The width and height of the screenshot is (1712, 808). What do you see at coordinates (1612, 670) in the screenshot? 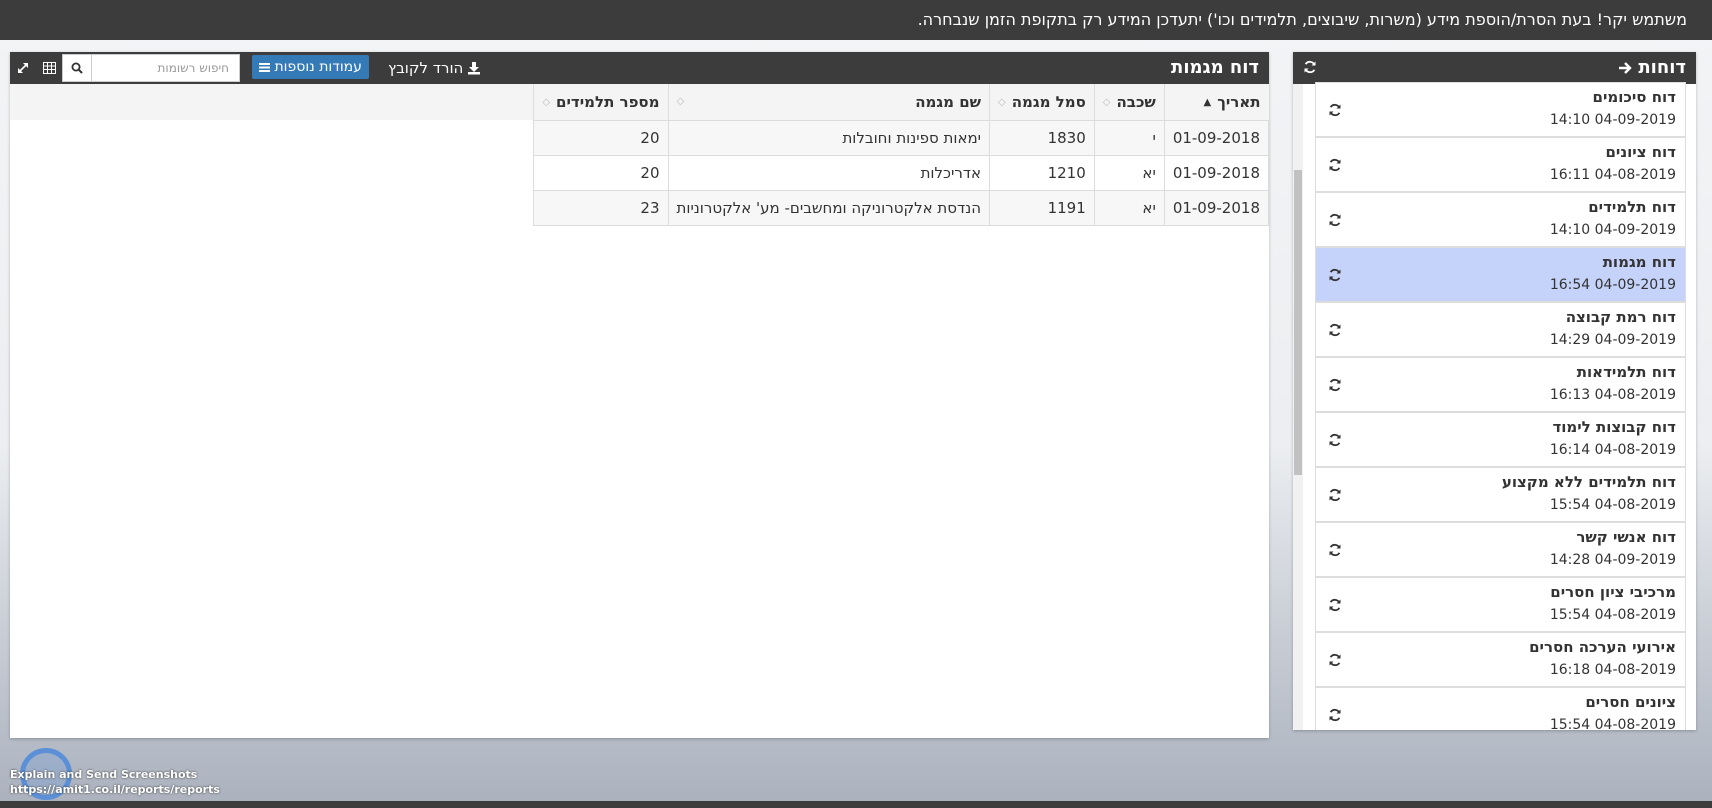
I see `report-item-time: 16:18 04-08-2019` at bounding box center [1612, 670].